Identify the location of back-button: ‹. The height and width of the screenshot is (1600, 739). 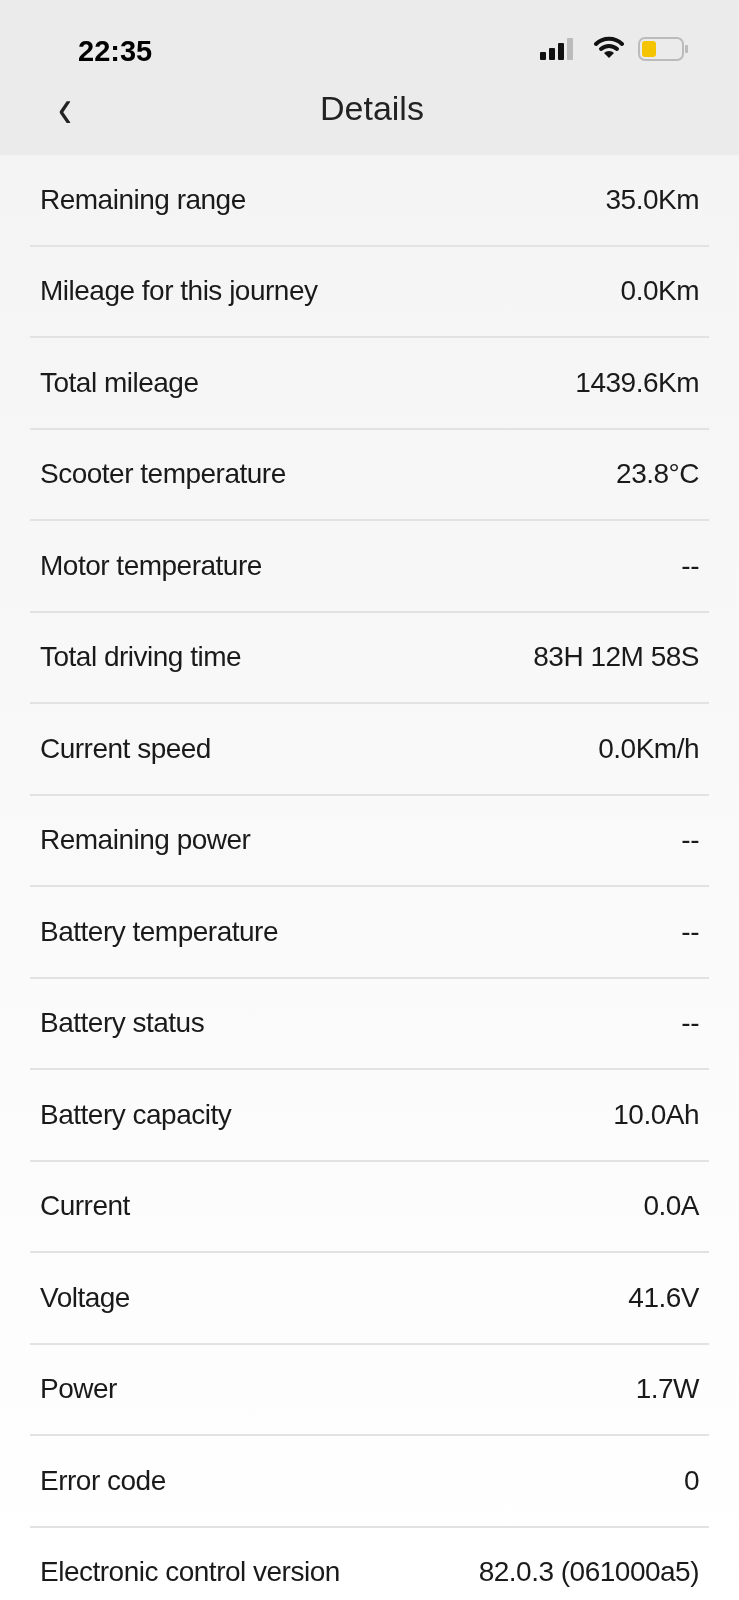
(65, 108).